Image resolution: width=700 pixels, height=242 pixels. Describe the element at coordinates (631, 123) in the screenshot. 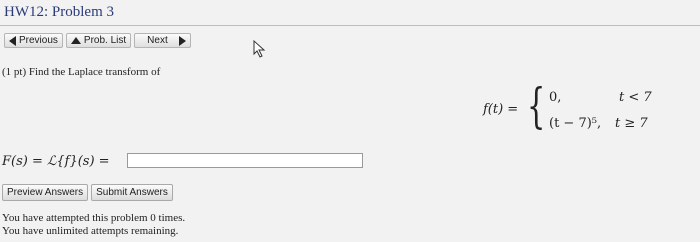

I see `case2-condition: t ≥ 7` at that location.